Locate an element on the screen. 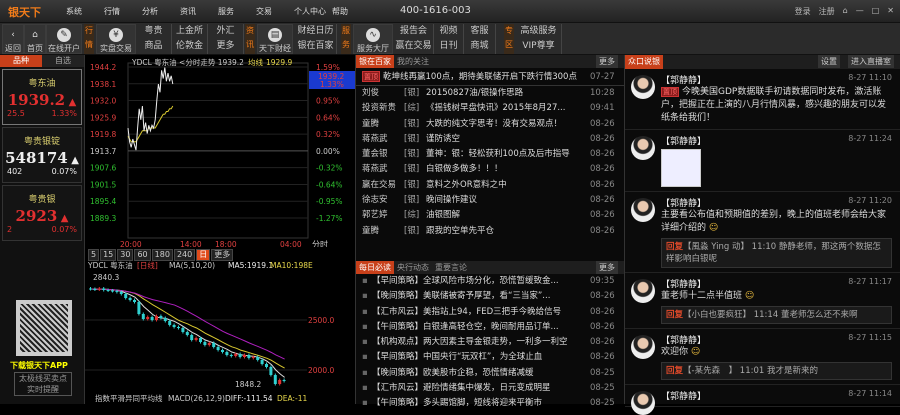 This screenshot has height=415, width=900. daily-row: ▪ 【汇市风云】避险情绪集中爆发，日元变成明星 08-25 is located at coordinates (490, 388).